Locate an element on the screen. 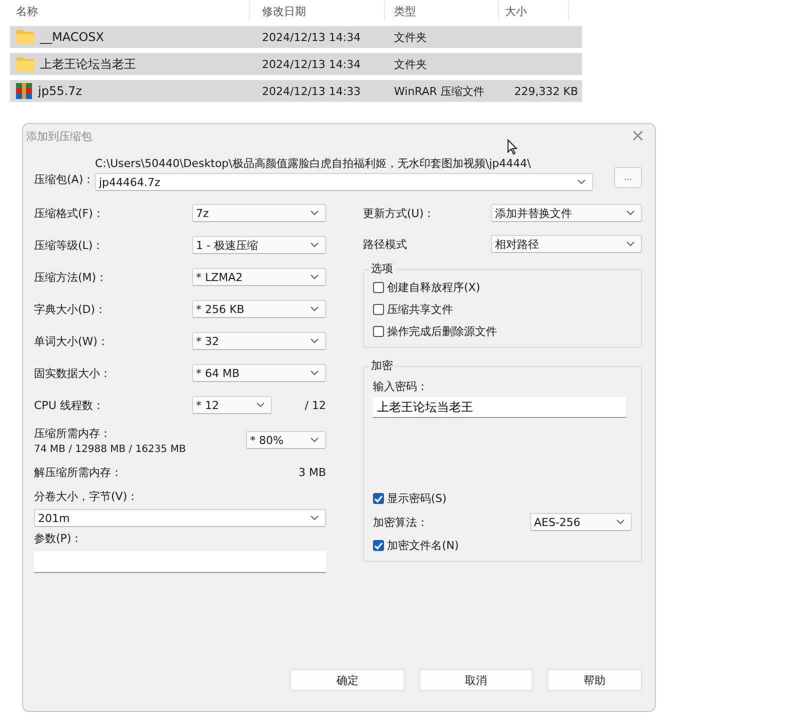  field-label: 参数(P)： is located at coordinates (59, 538).